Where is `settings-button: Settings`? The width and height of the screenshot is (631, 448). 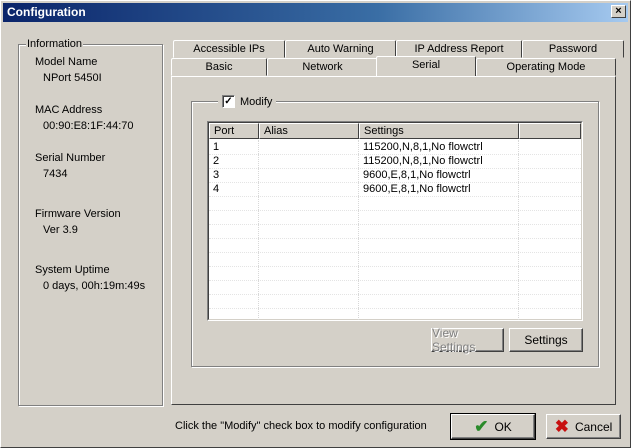
settings-button: Settings is located at coordinates (546, 340).